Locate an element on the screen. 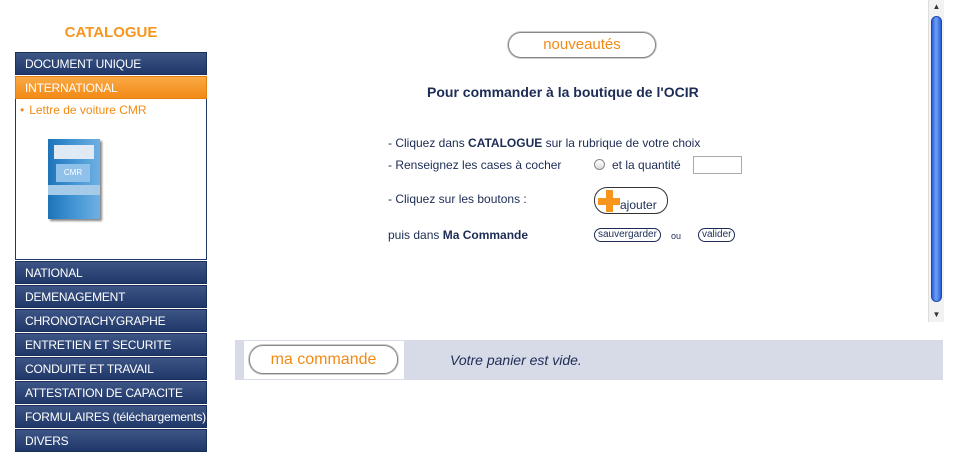  sidebar-item-entretien-securite: ENTRETIEN ET SECURITE is located at coordinates (111, 344).